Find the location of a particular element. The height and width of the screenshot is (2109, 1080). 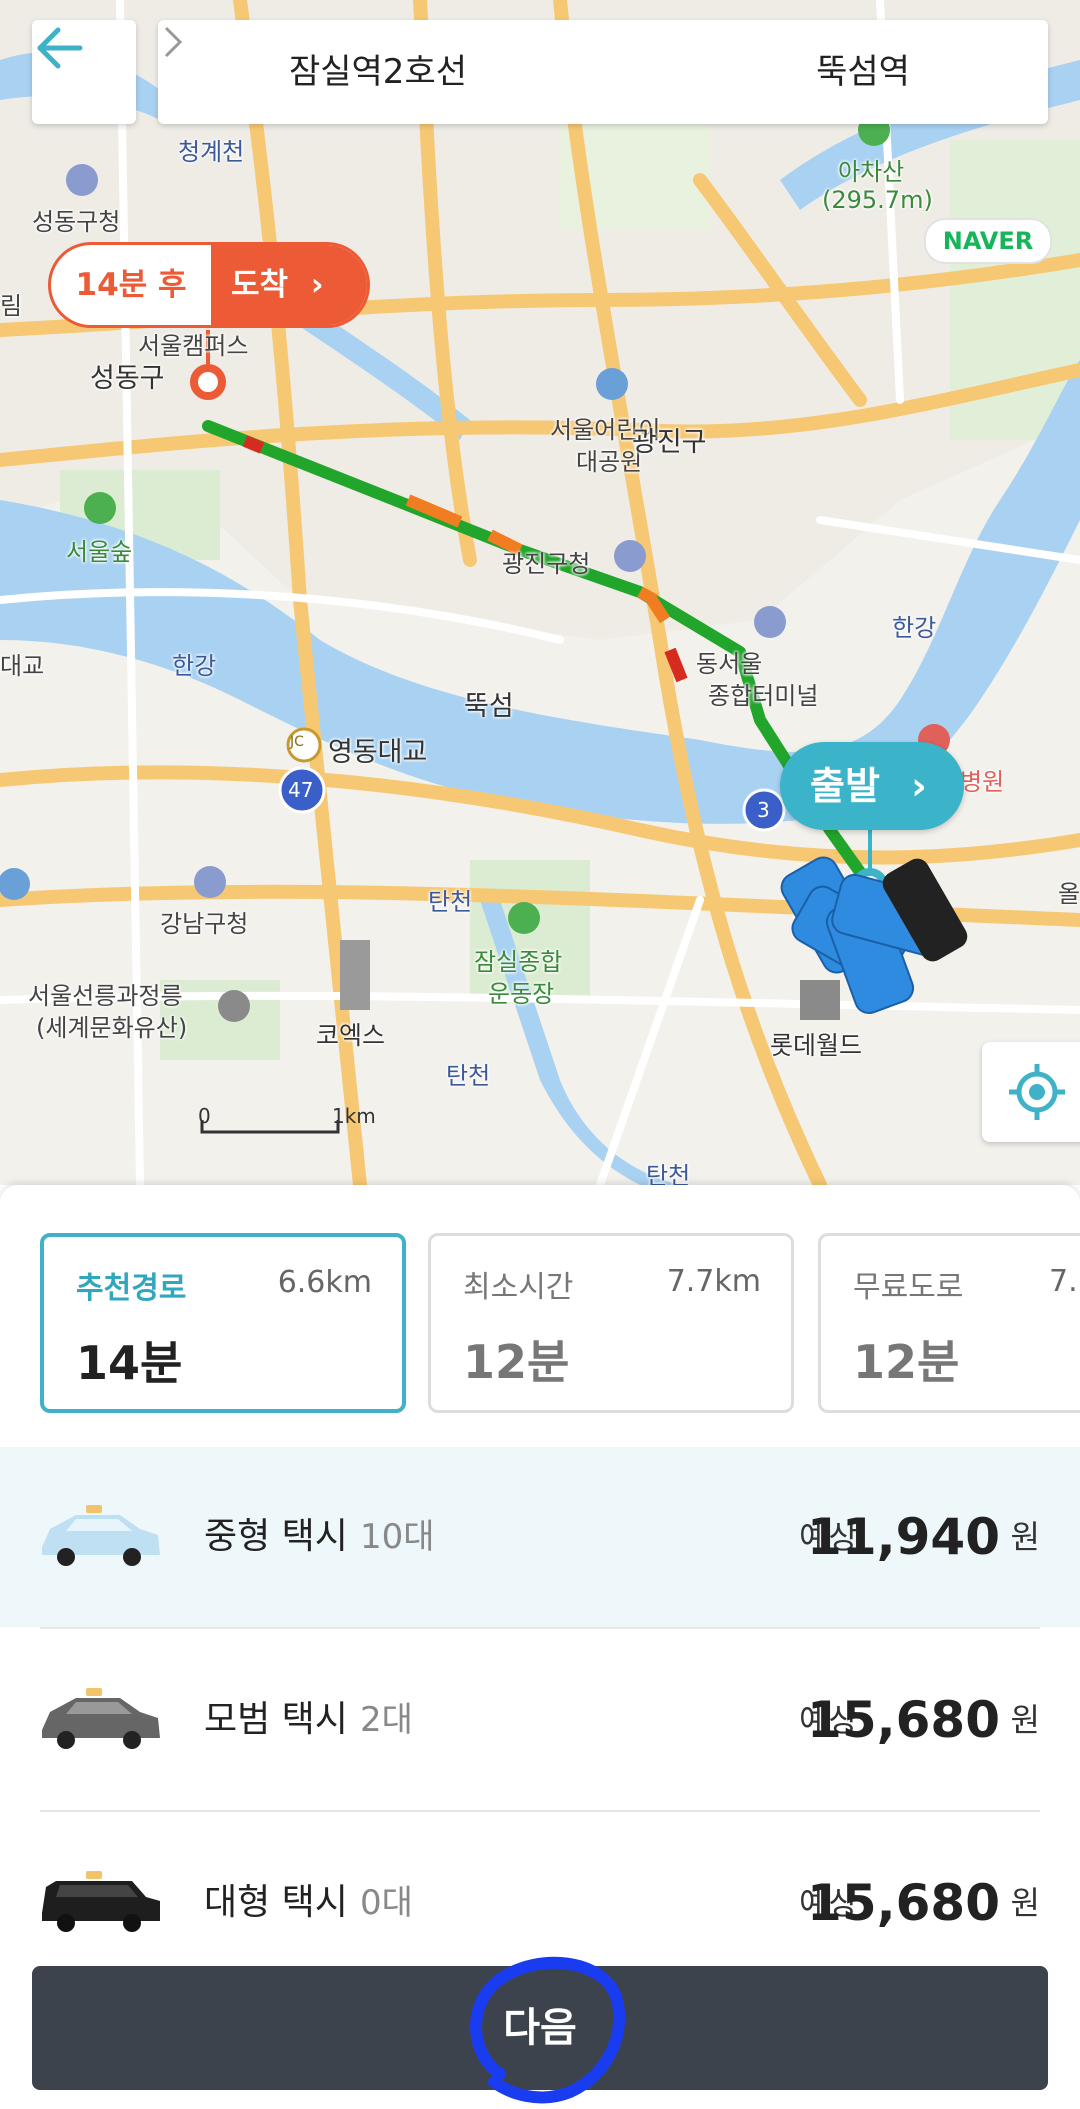

map-label-east-terminal-2: 종합터미널 is located at coordinates (763, 696).